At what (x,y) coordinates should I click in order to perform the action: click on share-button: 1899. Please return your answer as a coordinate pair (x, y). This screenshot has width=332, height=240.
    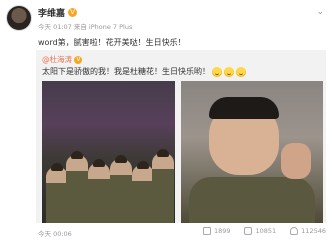
    Looking at the image, I should click on (216, 231).